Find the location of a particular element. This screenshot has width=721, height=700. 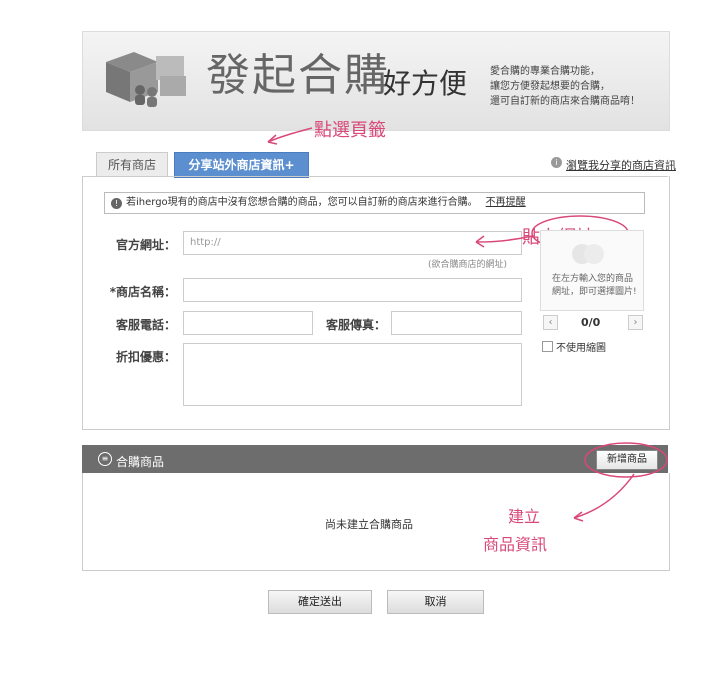

browse-shared-stores-link: 瀏覽我分享的商店資訊 is located at coordinates (621, 165).